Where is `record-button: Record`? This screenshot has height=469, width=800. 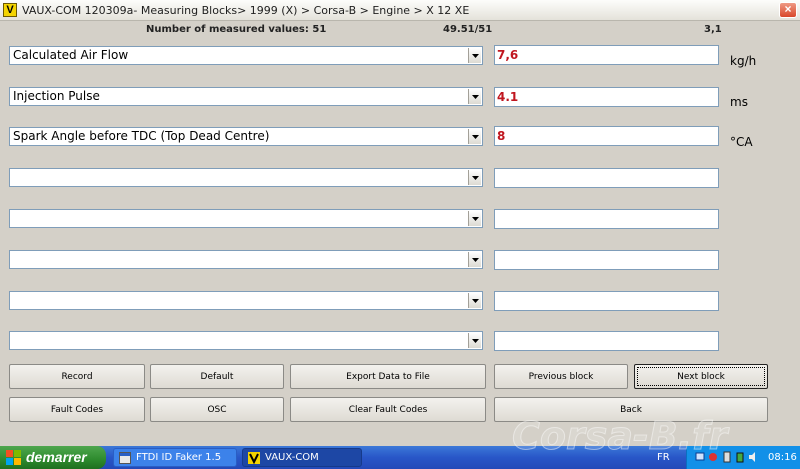
record-button: Record is located at coordinates (77, 376).